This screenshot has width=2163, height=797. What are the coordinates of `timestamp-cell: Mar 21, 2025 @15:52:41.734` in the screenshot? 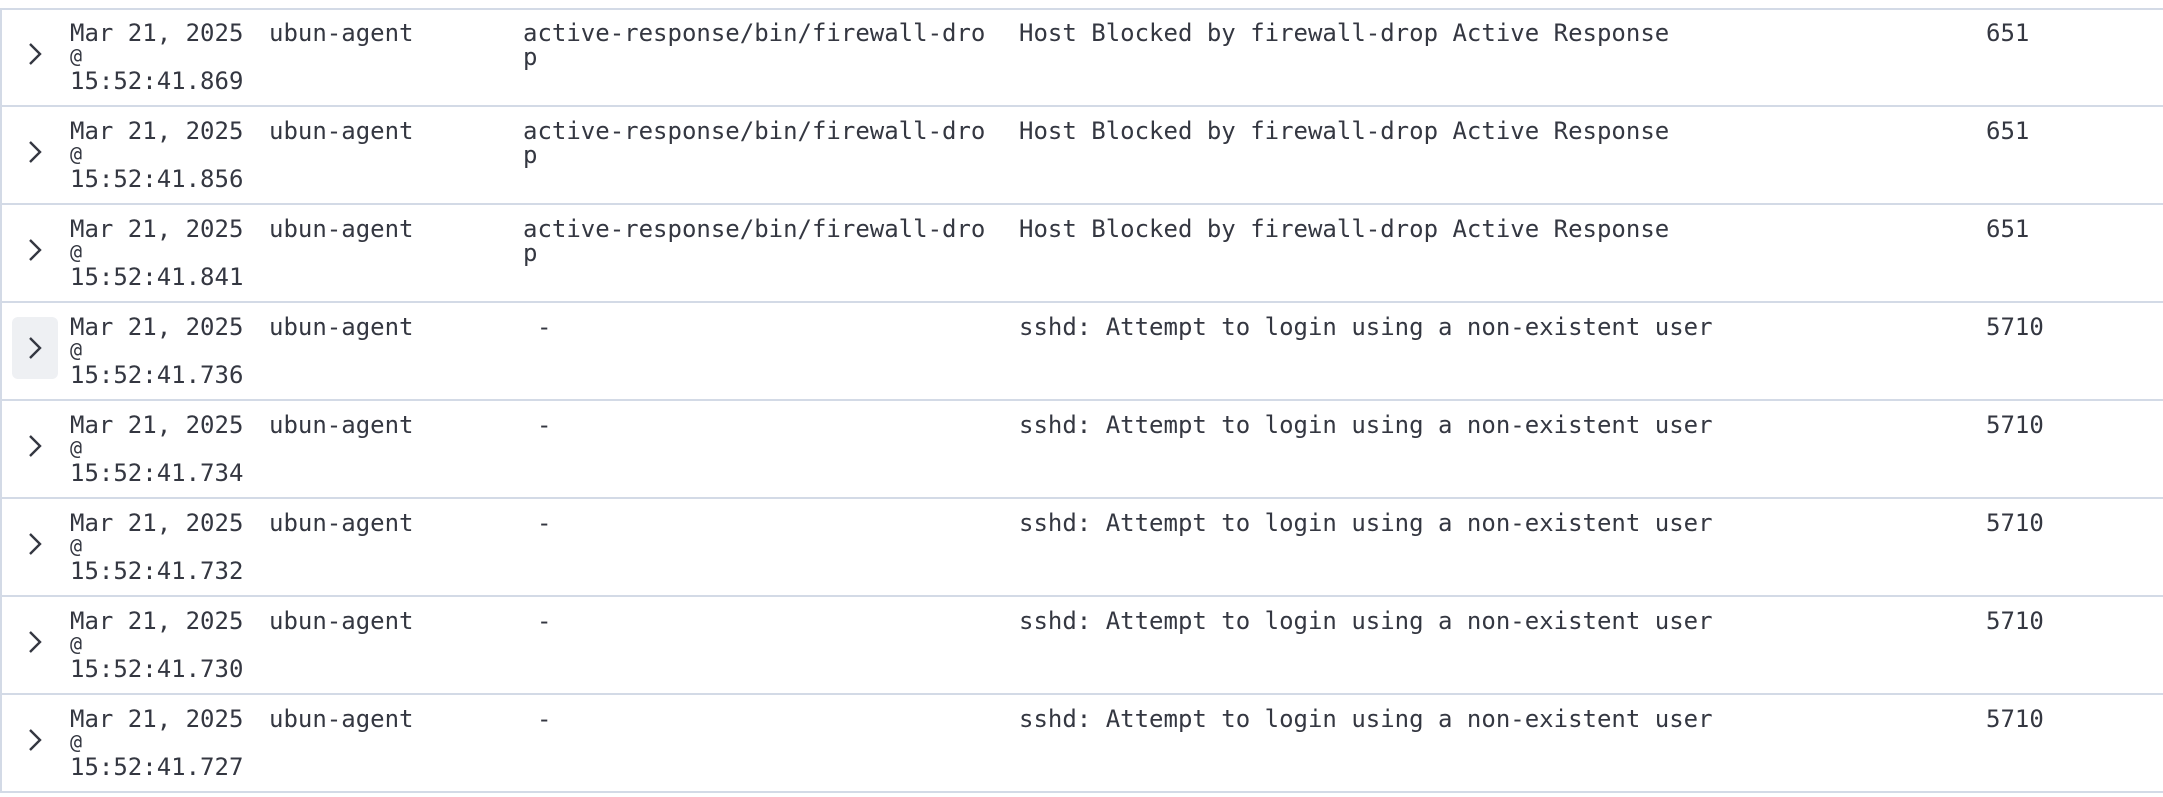 It's located at (165, 449).